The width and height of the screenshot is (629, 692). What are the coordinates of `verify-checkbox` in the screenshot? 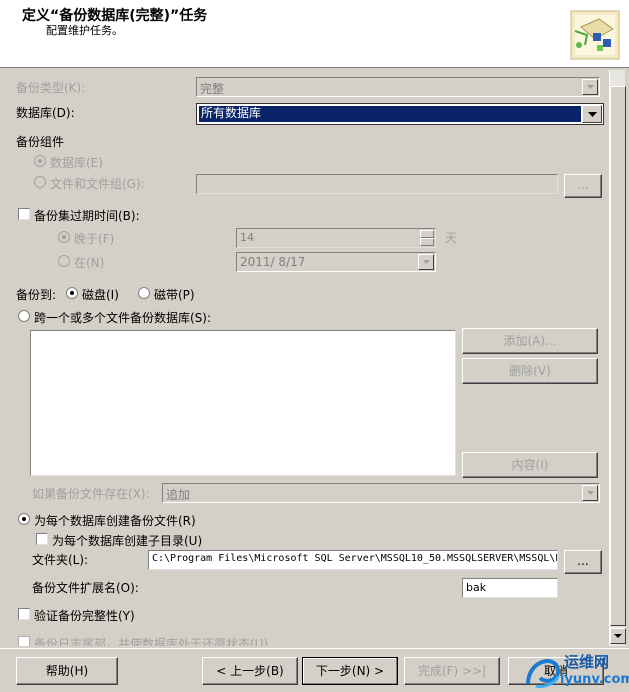 It's located at (24, 614).